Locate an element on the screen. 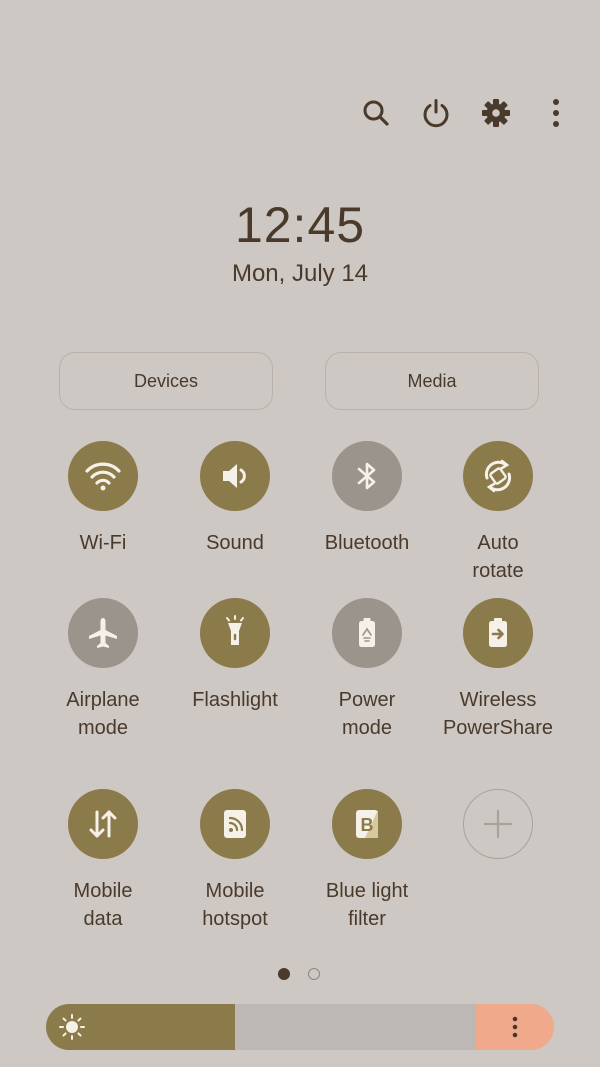 Image resolution: width=600 pixels, height=1067 pixels. wireless-powershare-icon is located at coordinates (498, 633).